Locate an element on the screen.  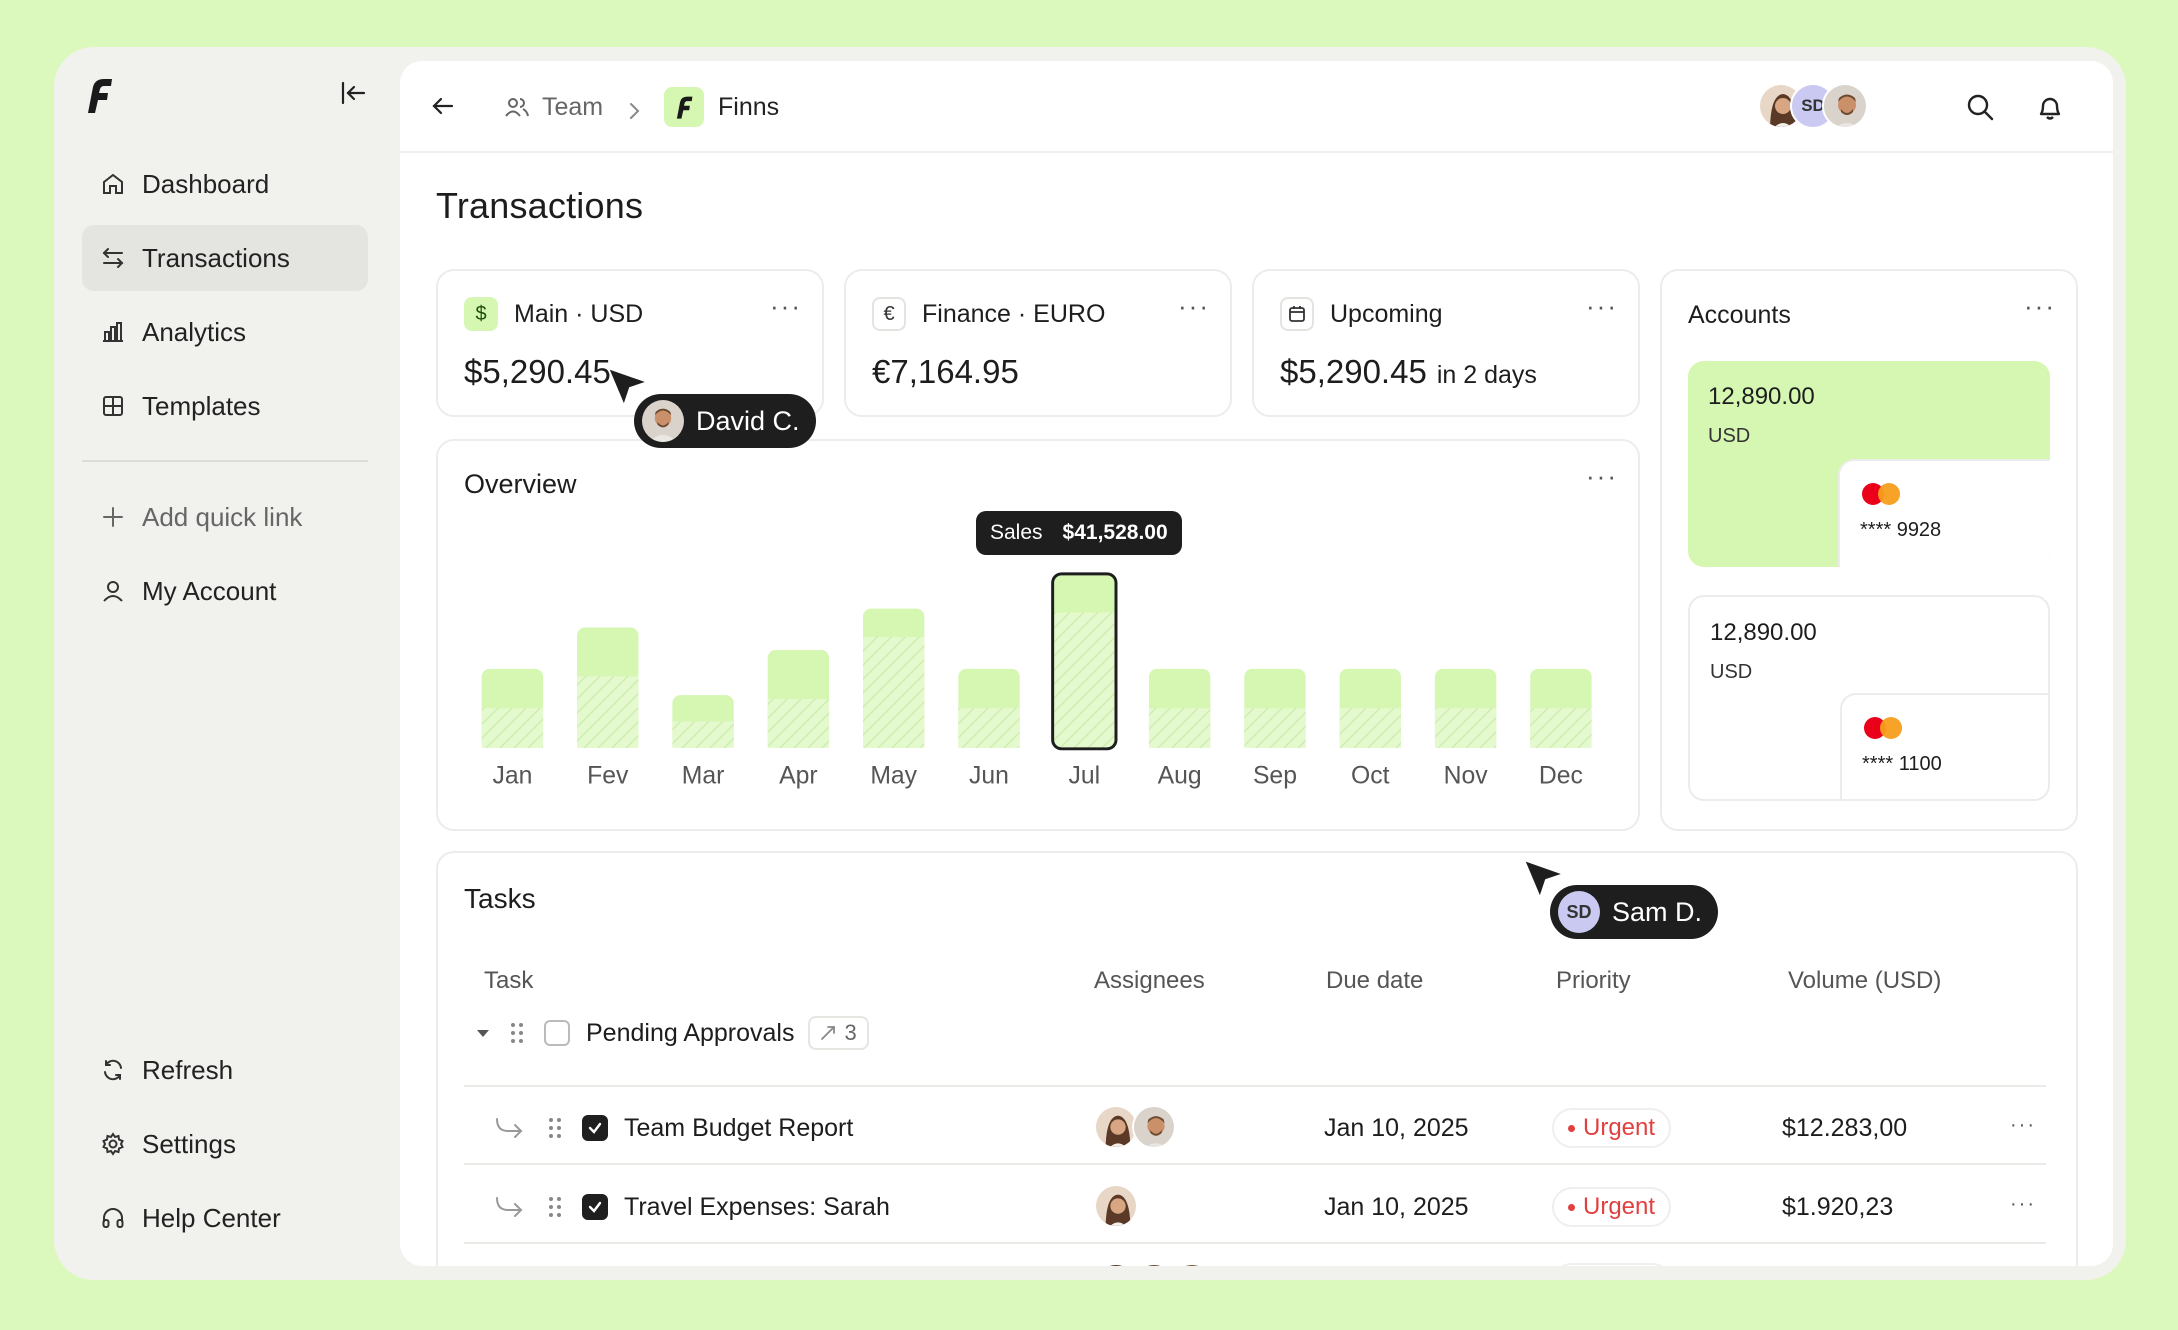
priority-badge: Urgent is located at coordinates (1612, 1128).